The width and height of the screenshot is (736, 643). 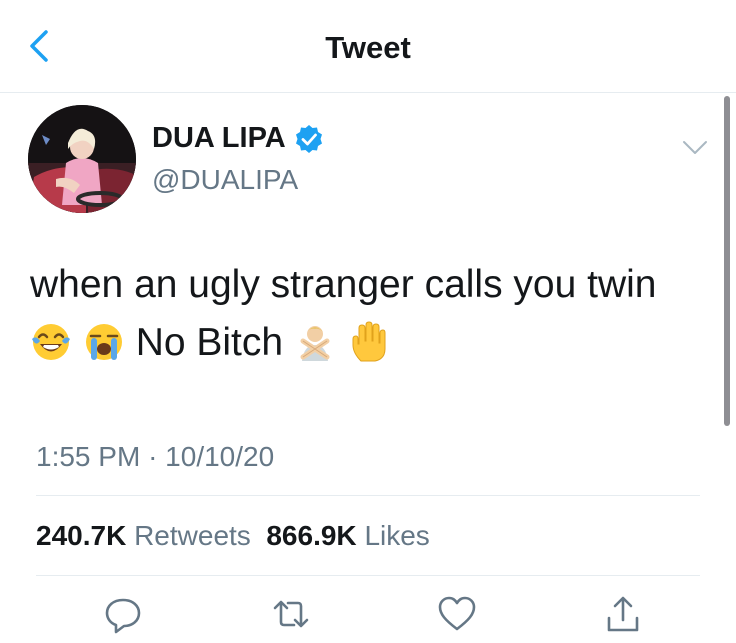 I want to click on display-name: DUA LIPA, so click(x=219, y=138).